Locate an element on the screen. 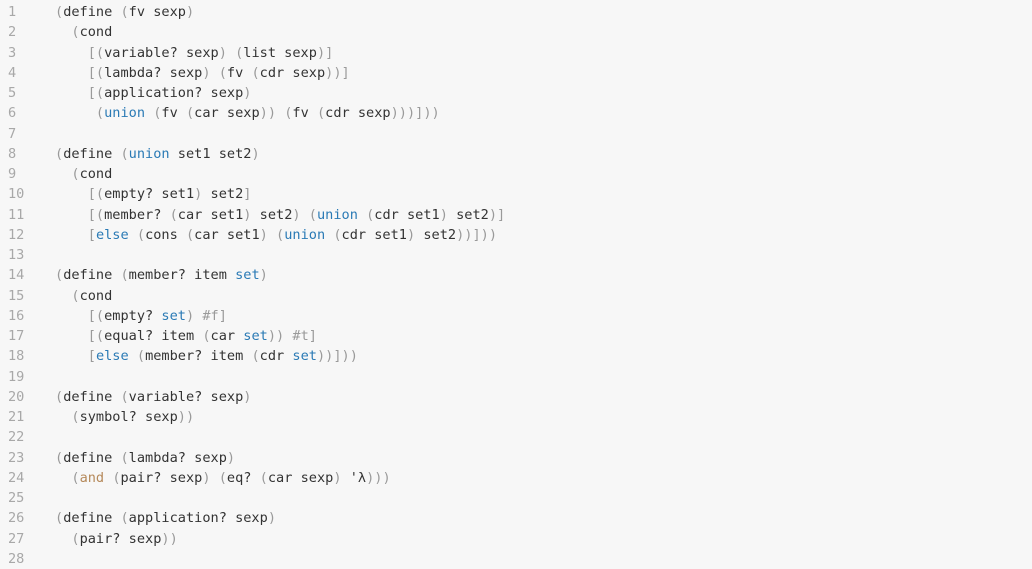 This screenshot has width=1032, height=569. punctuation-token: ))) is located at coordinates (378, 477).